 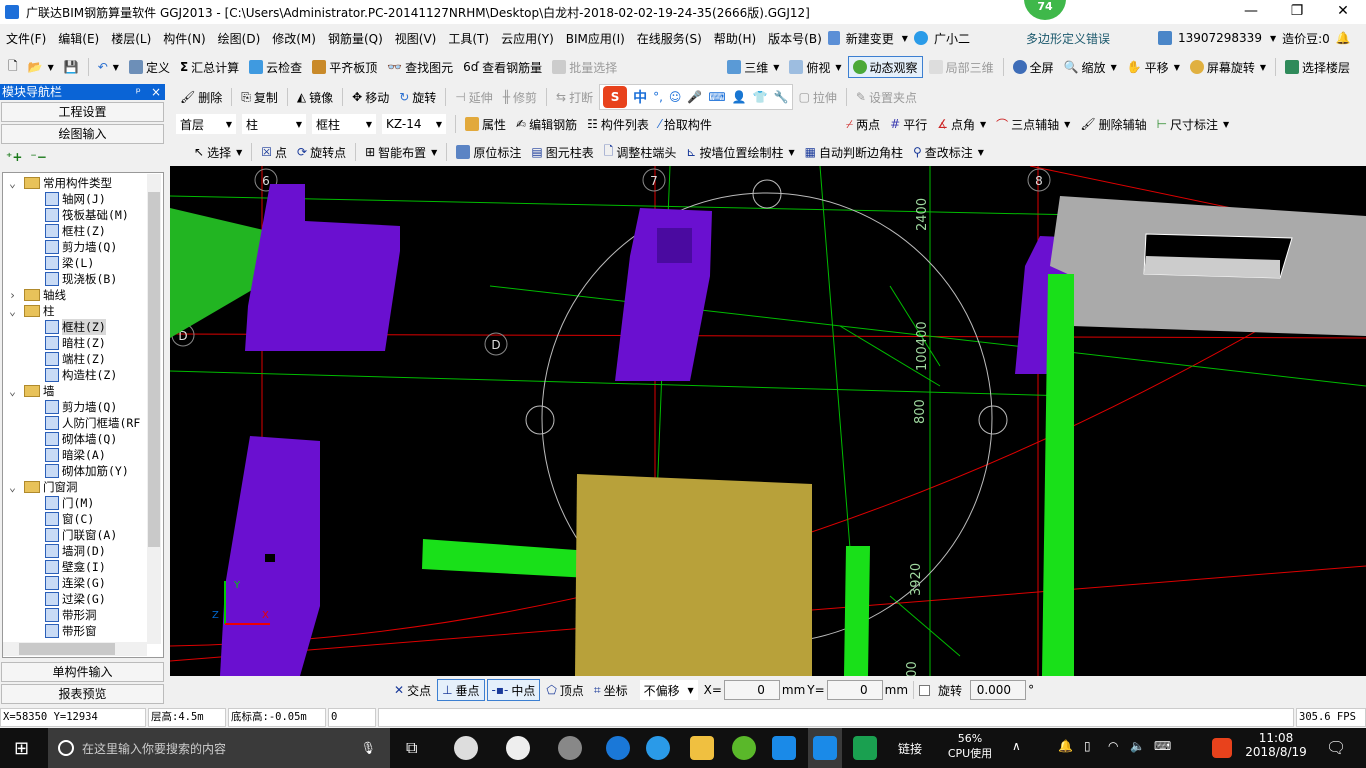 I want to click on select-floor-button: 选择楼层, so click(x=1317, y=67).